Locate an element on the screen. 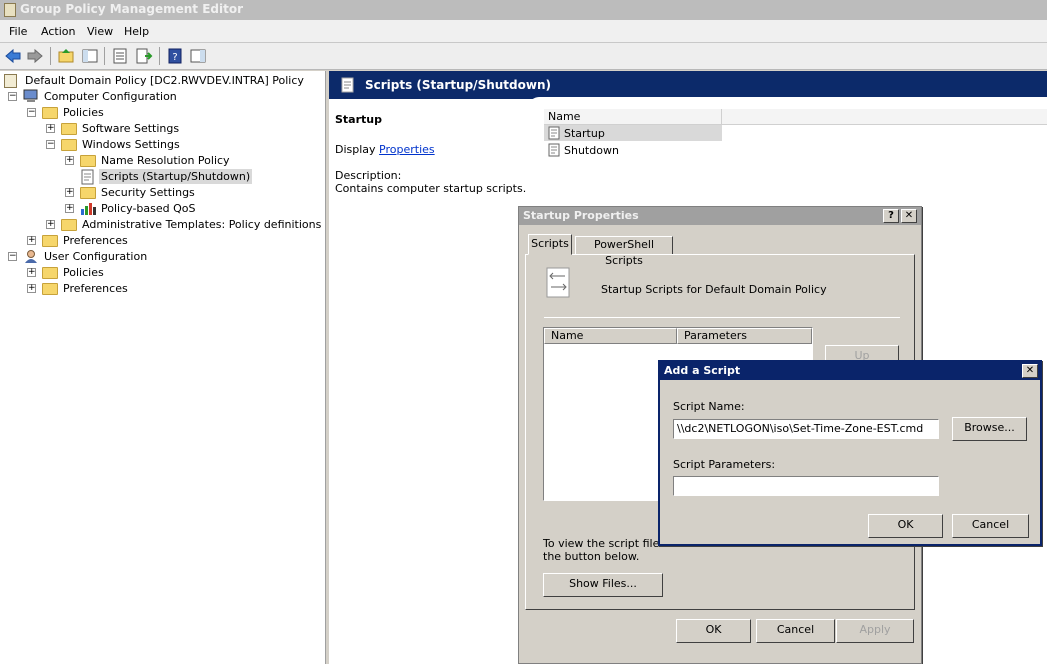 This screenshot has width=1047, height=664. column-parameters: Parameters is located at coordinates (744, 336).